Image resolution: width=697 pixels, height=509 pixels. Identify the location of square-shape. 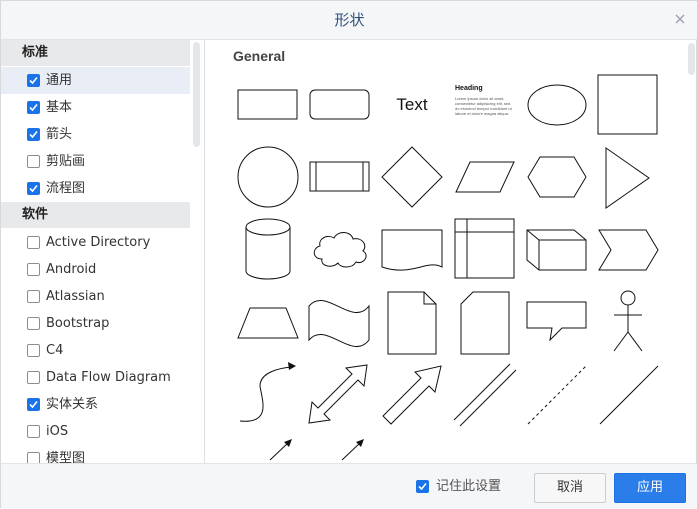
(629, 105).